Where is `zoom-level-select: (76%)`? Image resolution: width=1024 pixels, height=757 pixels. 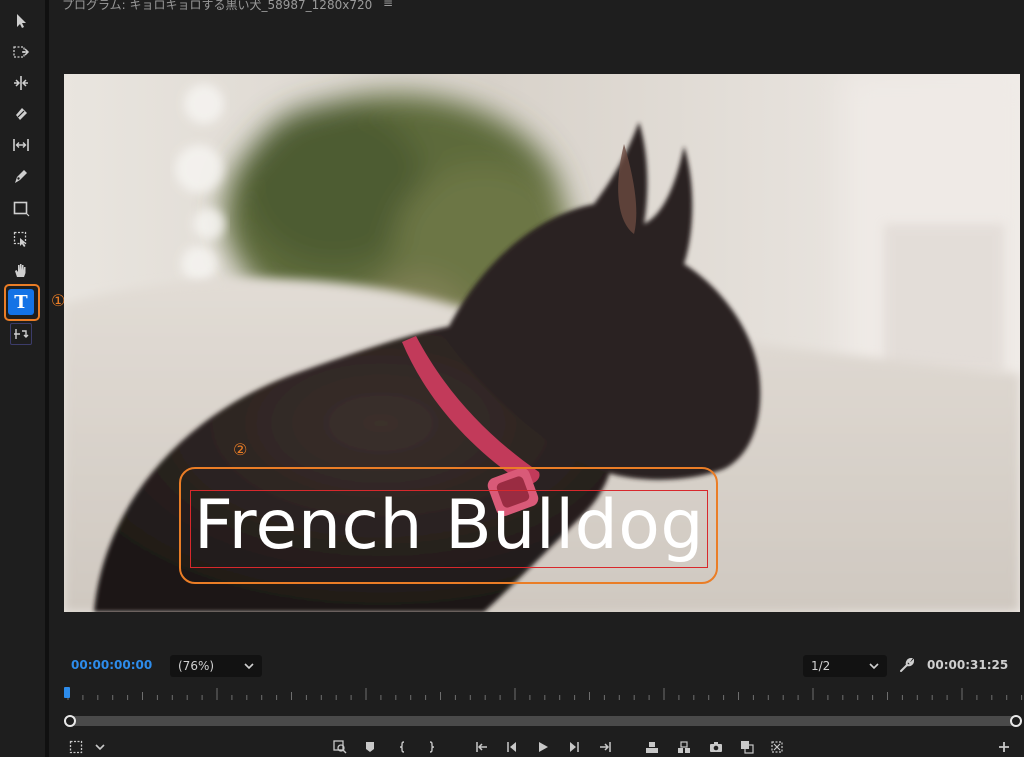
zoom-level-select: (76%) is located at coordinates (216, 666).